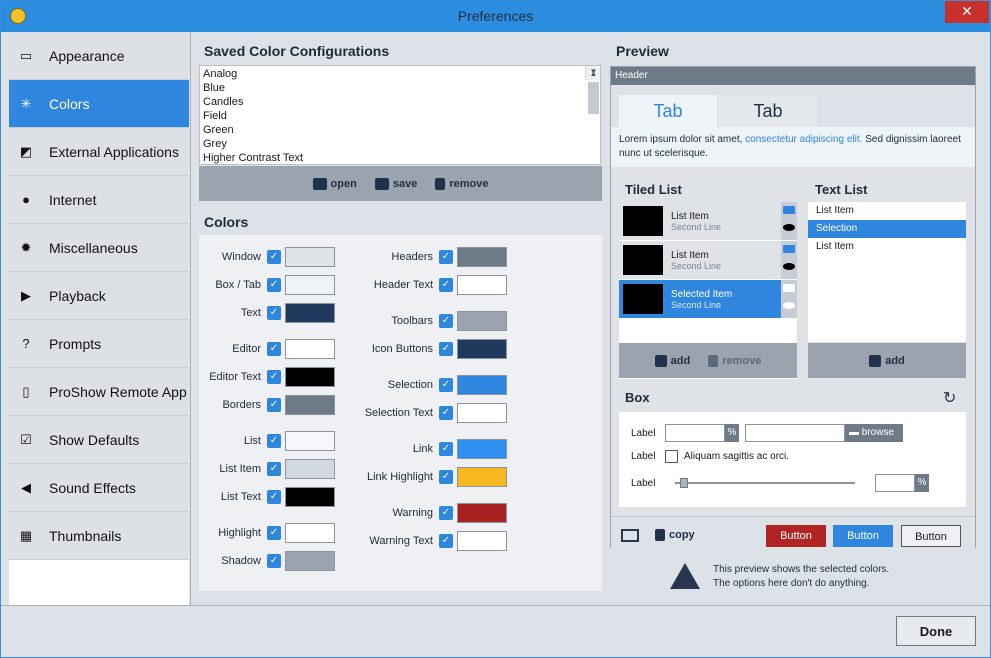 Image resolution: width=991 pixels, height=658 pixels. Describe the element at coordinates (765, 483) in the screenshot. I see `sample-slider` at that location.